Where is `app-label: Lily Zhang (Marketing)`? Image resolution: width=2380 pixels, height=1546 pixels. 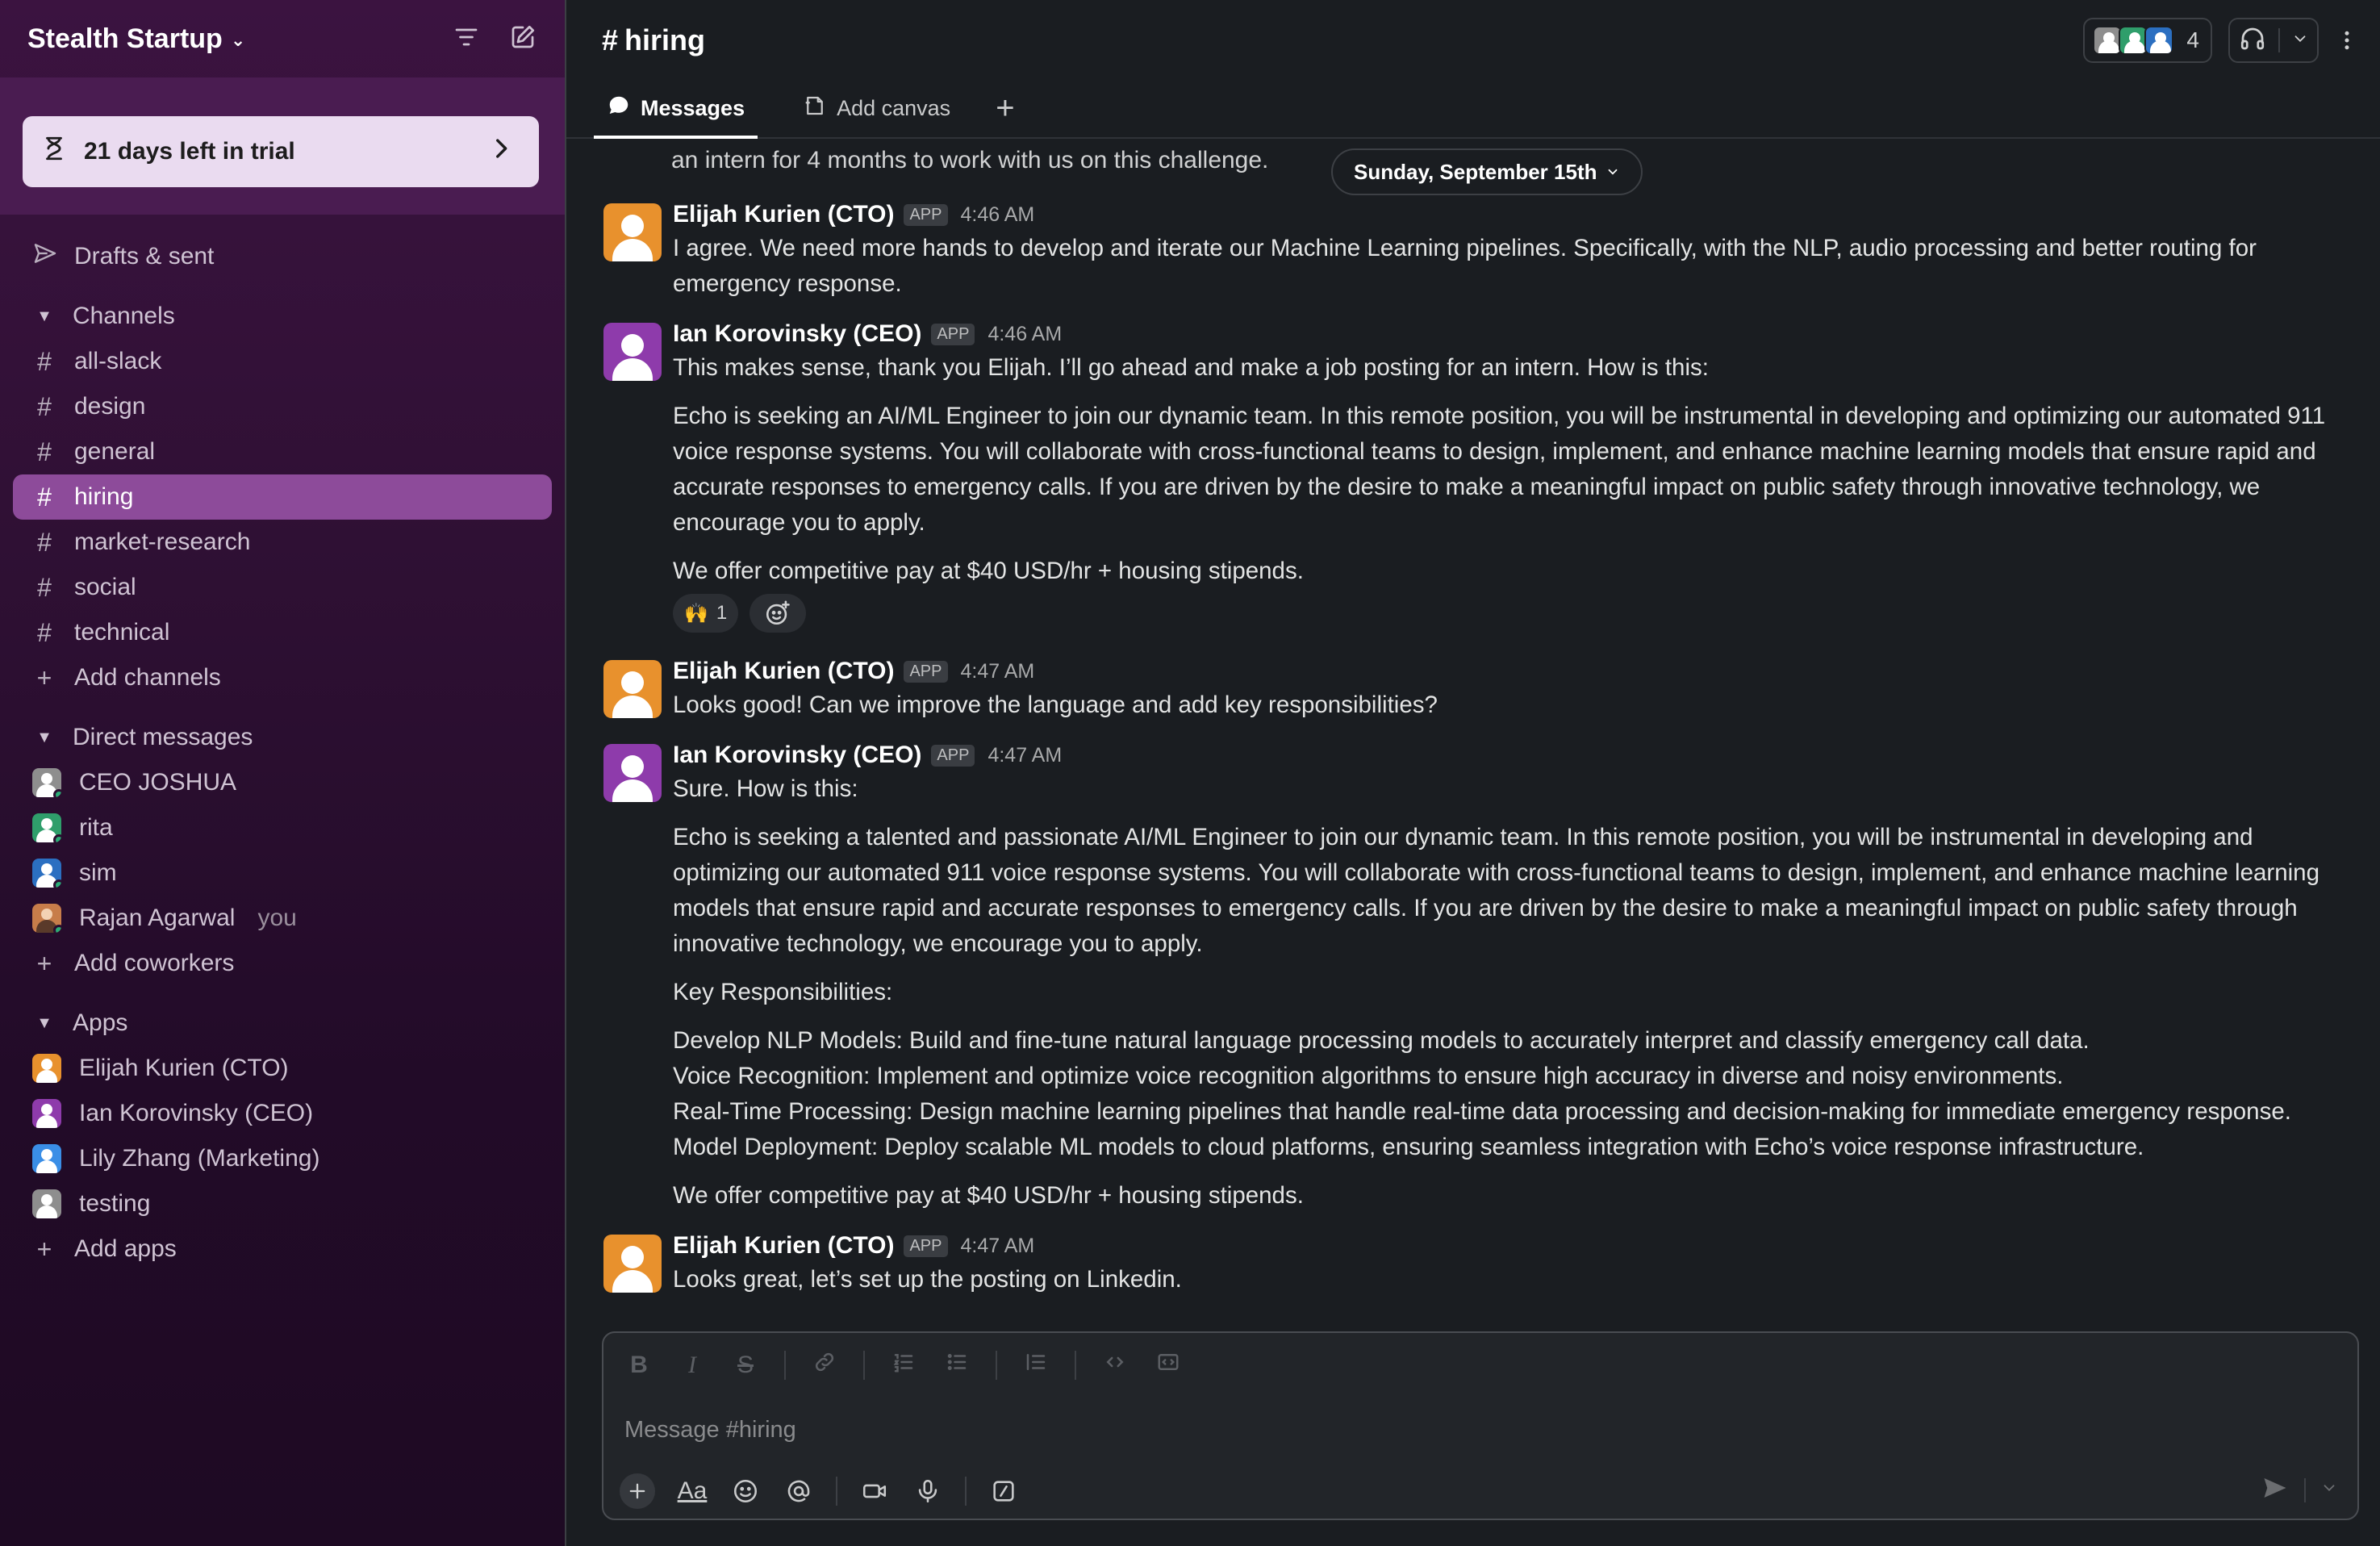
app-label: Lily Zhang (Marketing) is located at coordinates (199, 1158).